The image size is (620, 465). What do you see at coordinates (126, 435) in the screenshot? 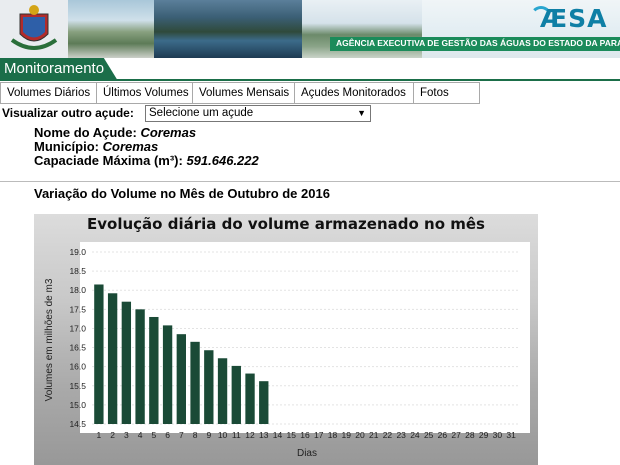
I see `x-tick-label: 3` at bounding box center [126, 435].